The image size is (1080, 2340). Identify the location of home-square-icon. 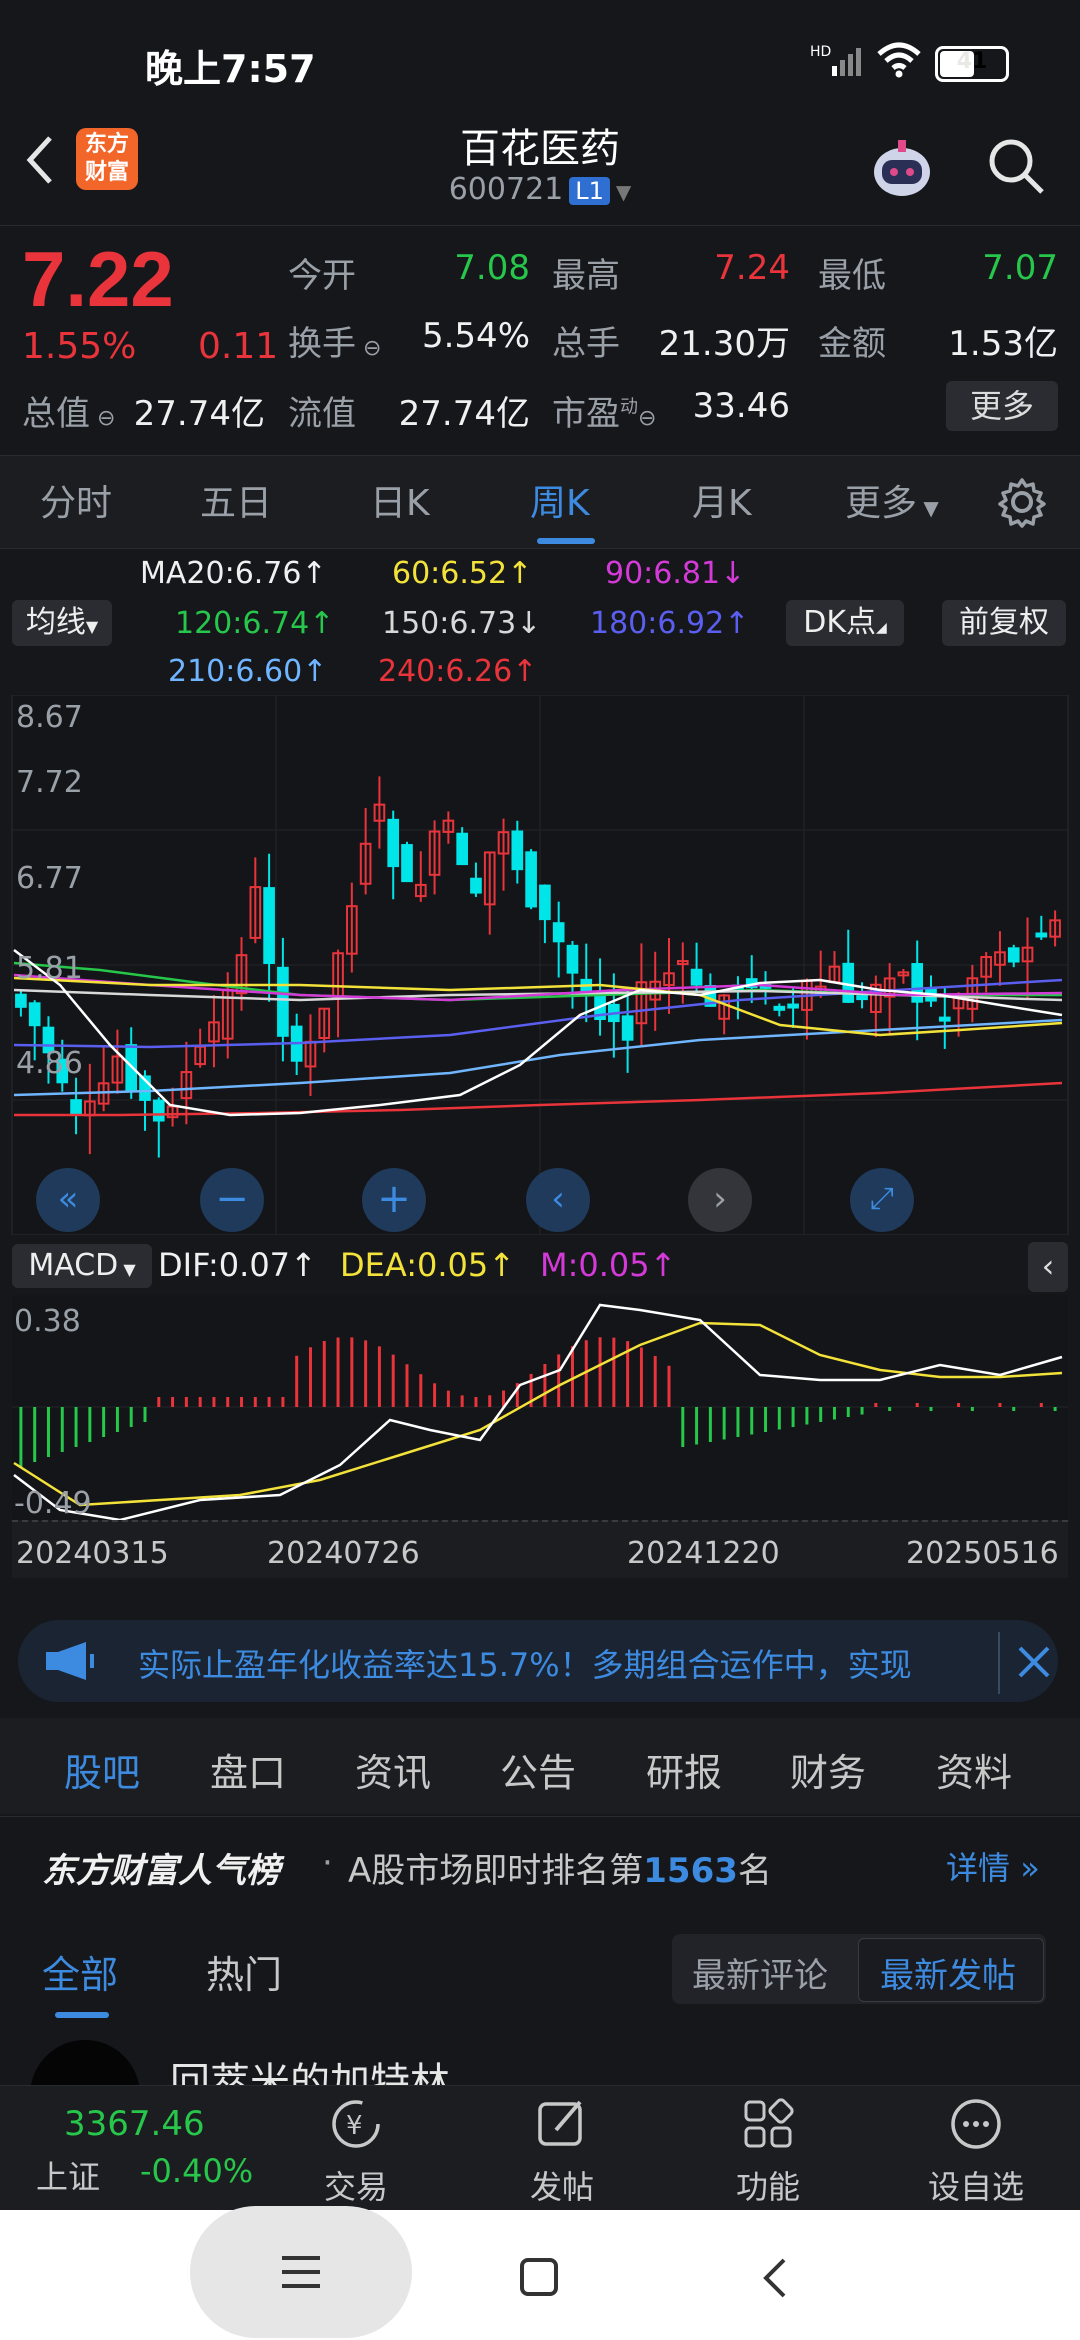
(539, 2277).